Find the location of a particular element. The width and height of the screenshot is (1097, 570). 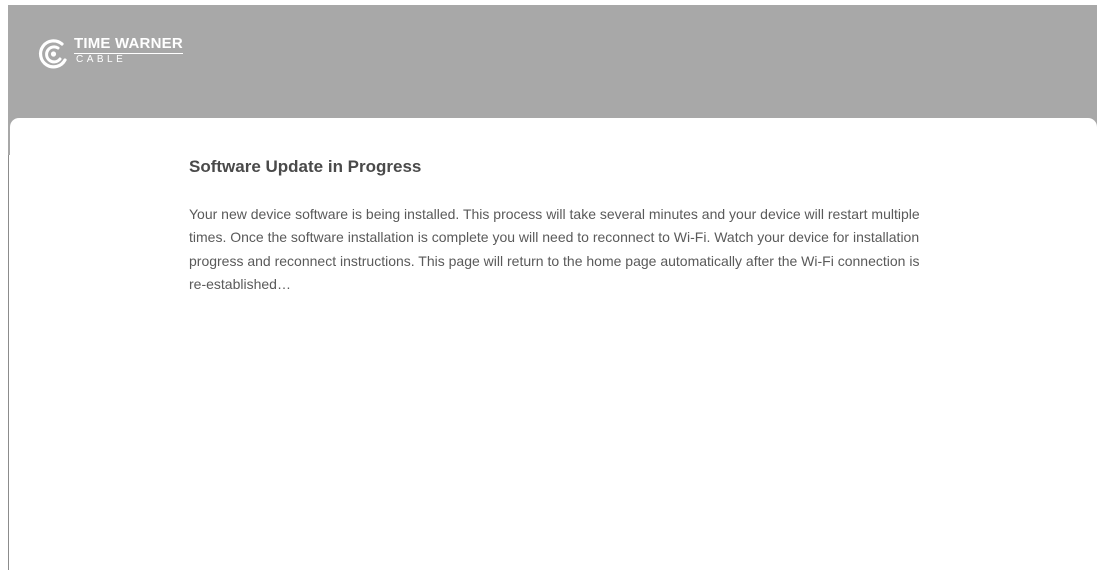

brand-wordmark: TIME WARNER CABLE is located at coordinates (128, 50).